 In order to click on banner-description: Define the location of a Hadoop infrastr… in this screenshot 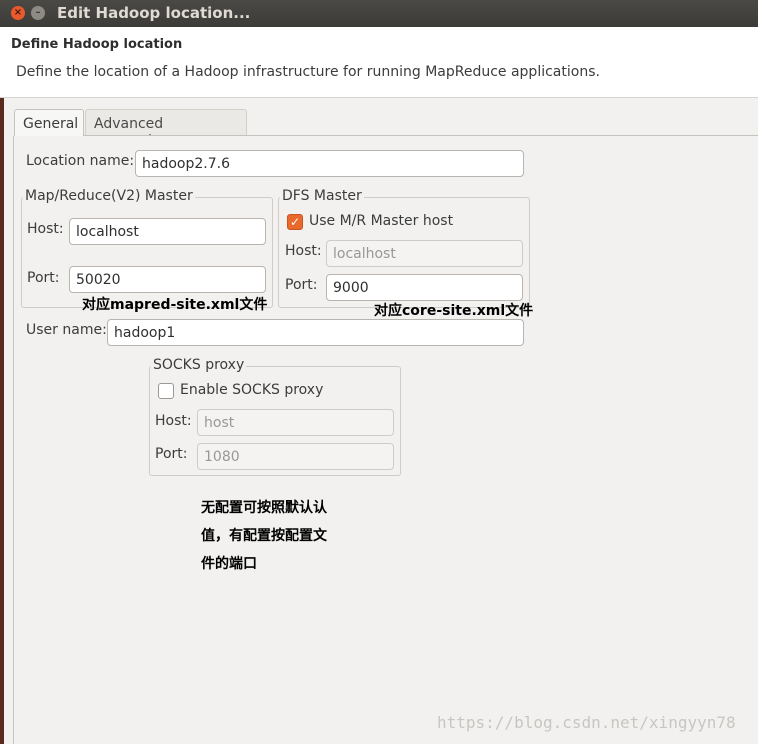, I will do `click(308, 72)`.